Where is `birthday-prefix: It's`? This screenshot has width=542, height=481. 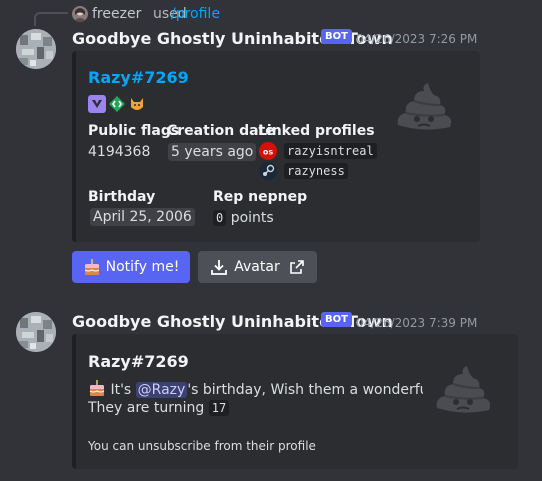 birthday-prefix: It's is located at coordinates (123, 390).